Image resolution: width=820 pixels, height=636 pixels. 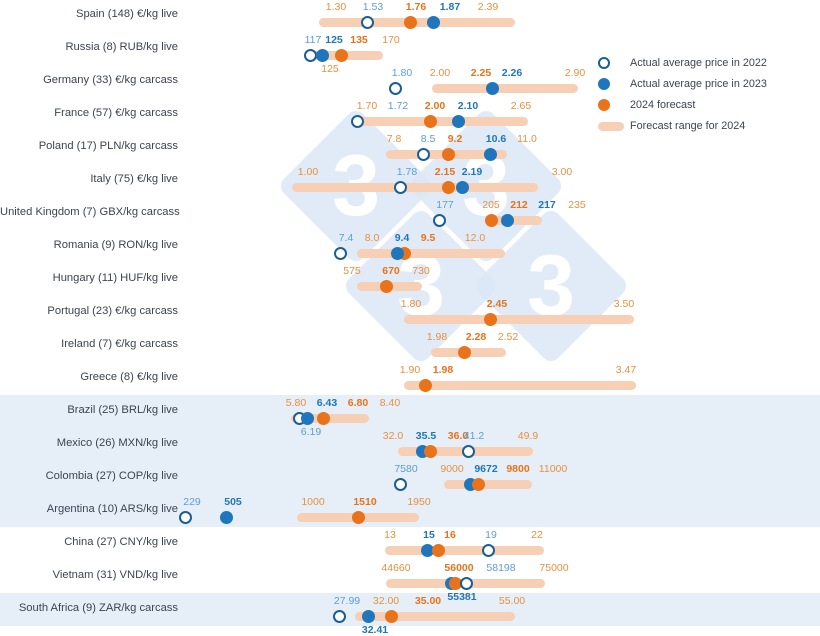 I want to click on value-label: 1.72, so click(x=398, y=106).